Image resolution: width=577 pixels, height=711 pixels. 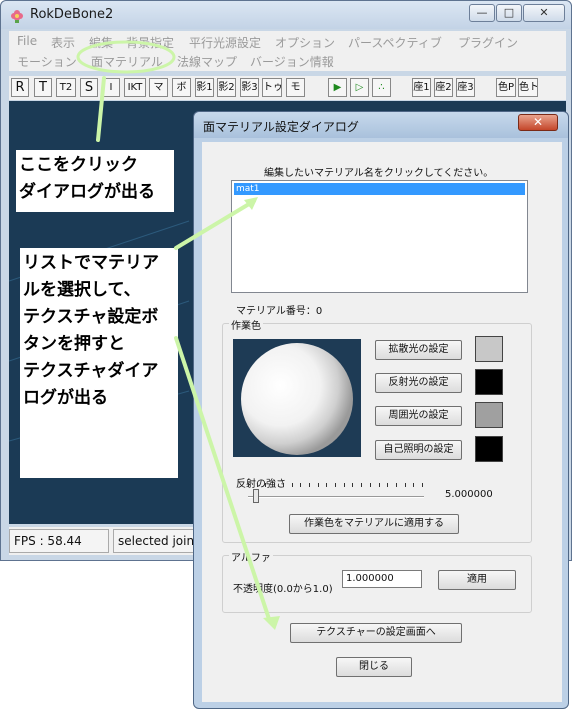 I want to click on arrow-to-texture-button, so click(x=223, y=480).